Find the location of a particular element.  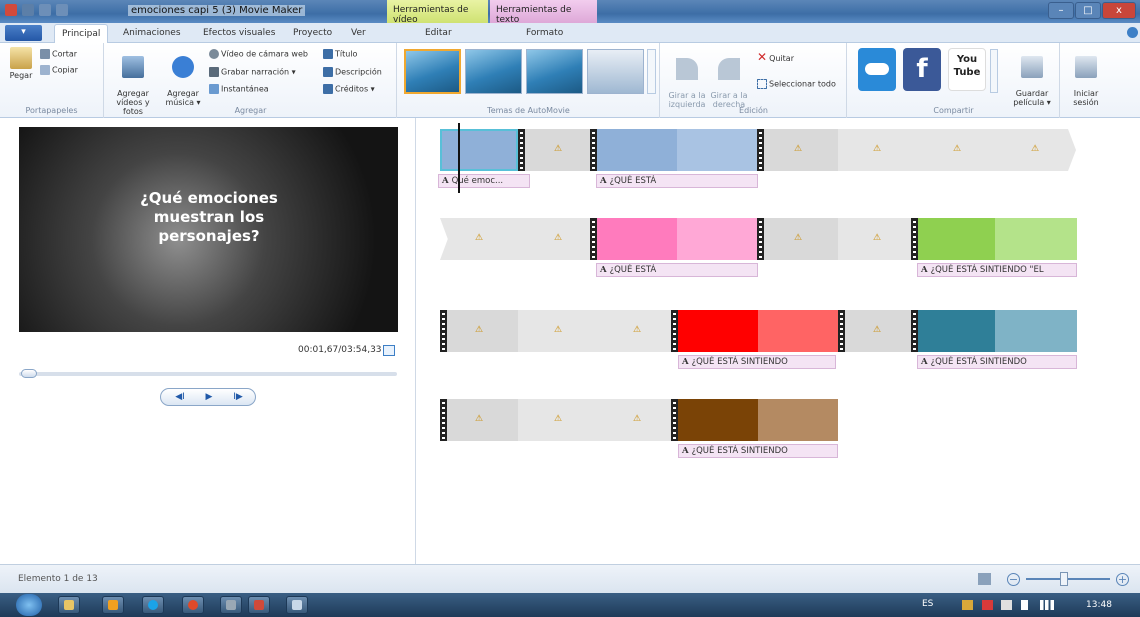

save-icon is located at coordinates (28, 10).